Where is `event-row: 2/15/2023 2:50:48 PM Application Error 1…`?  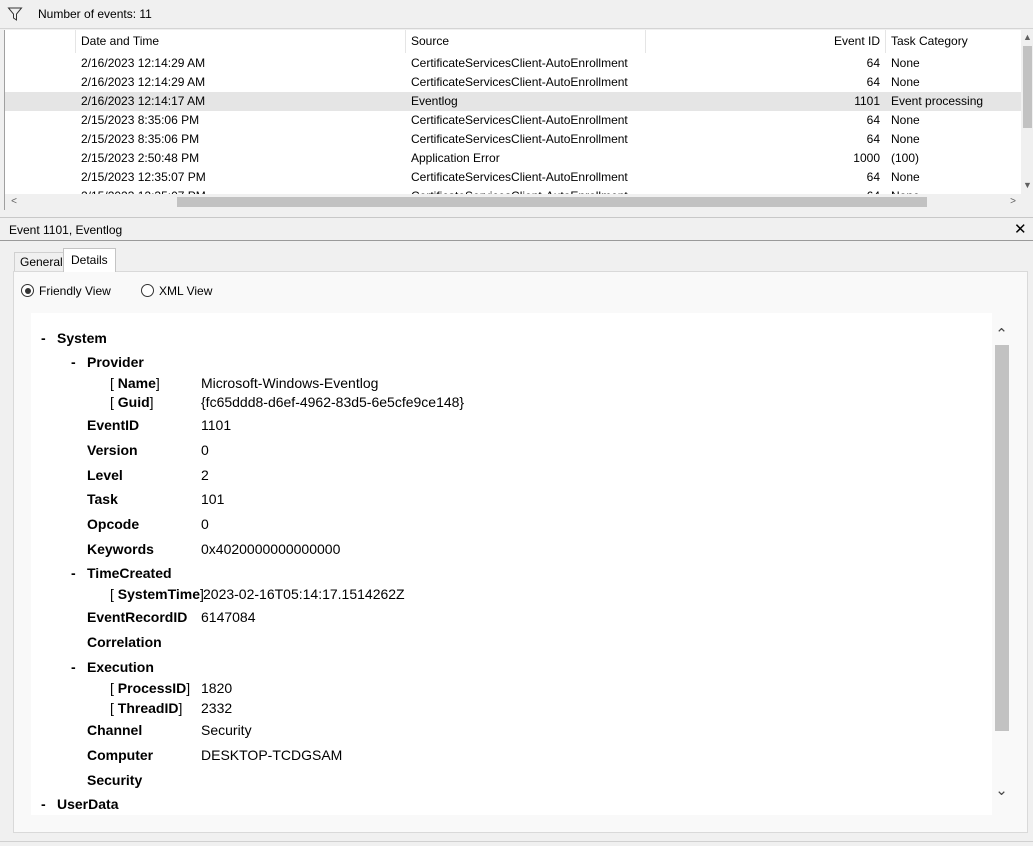
event-row: 2/15/2023 2:50:48 PM Application Error 1… is located at coordinates (513, 158).